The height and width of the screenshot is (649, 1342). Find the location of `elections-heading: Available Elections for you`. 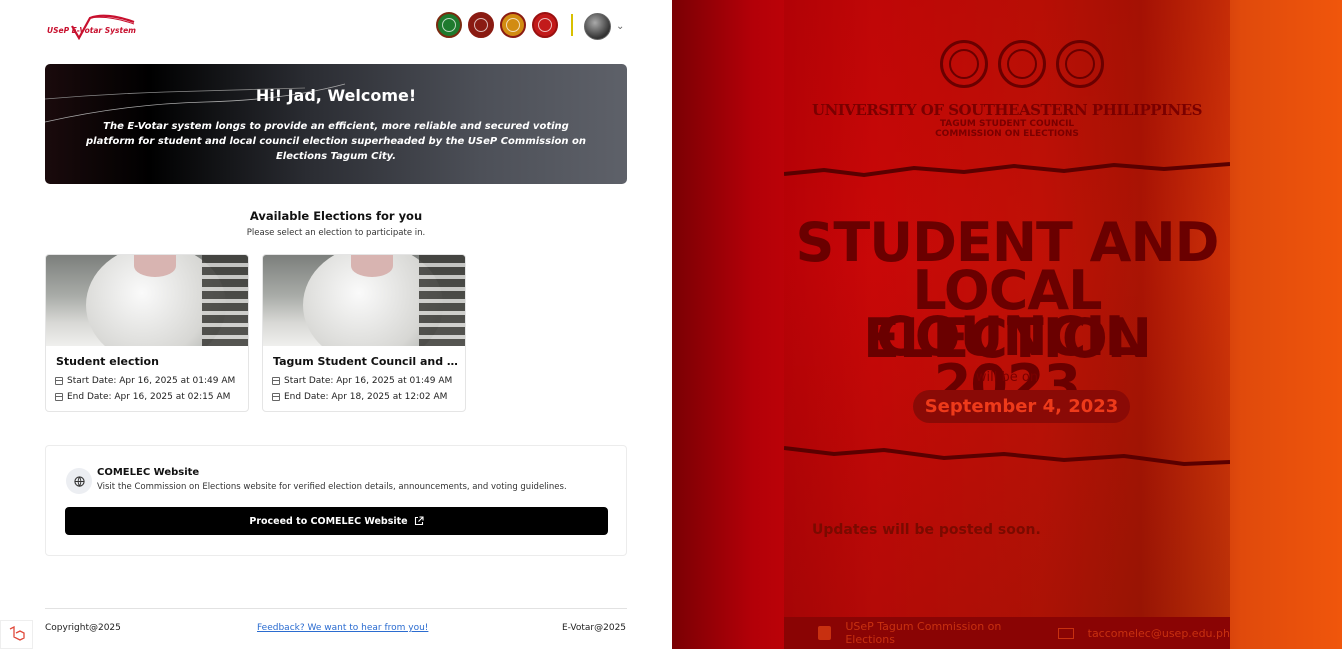

elections-heading: Available Elections for you is located at coordinates (336, 216).